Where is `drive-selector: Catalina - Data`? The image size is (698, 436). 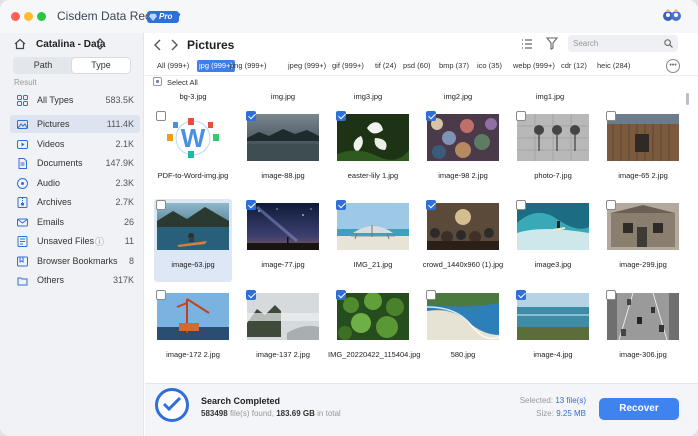 drive-selector: Catalina - Data is located at coordinates (74, 45).